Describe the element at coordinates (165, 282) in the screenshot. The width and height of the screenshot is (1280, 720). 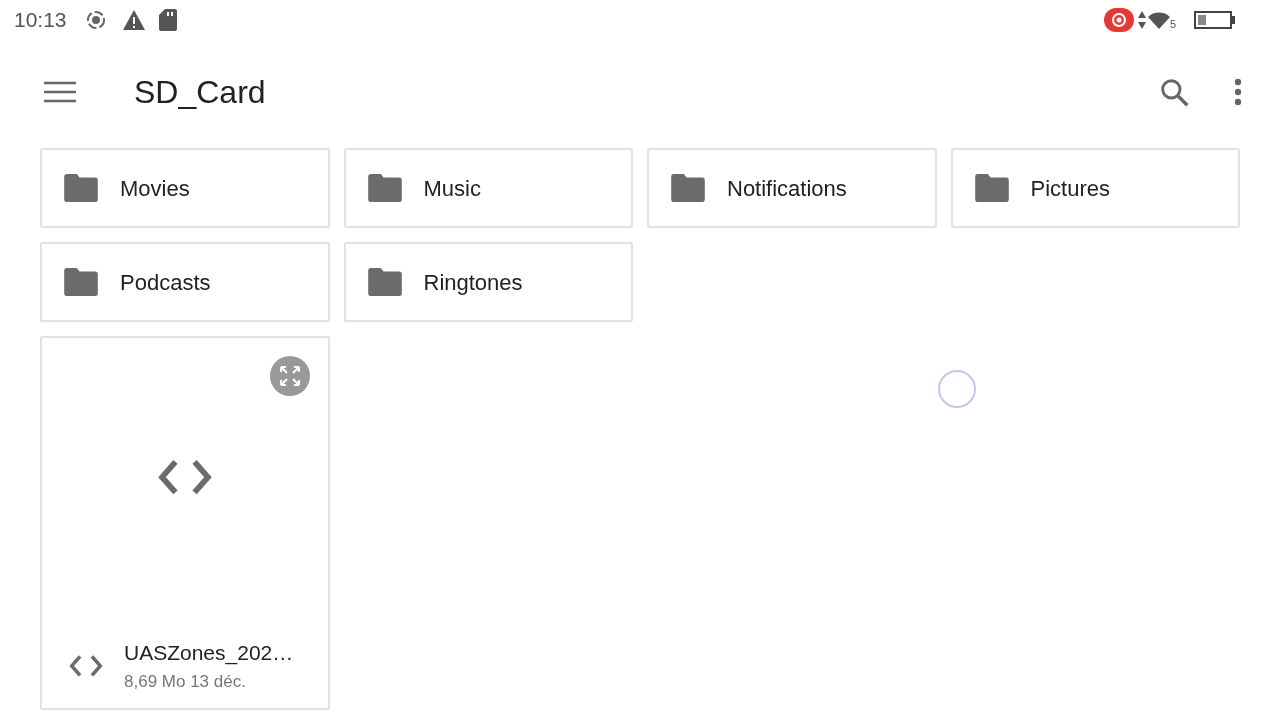
I see `folder-name: Podcasts` at that location.